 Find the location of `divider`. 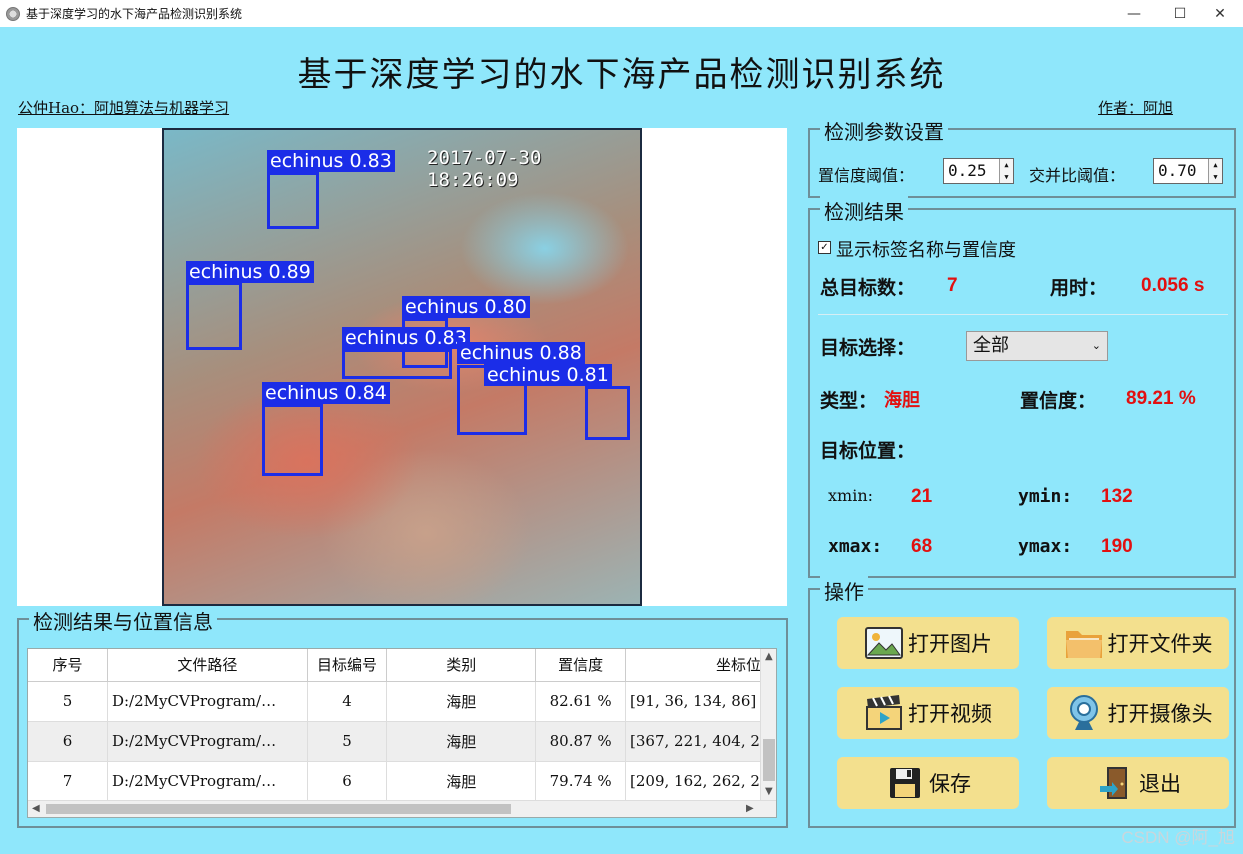

divider is located at coordinates (1023, 314).